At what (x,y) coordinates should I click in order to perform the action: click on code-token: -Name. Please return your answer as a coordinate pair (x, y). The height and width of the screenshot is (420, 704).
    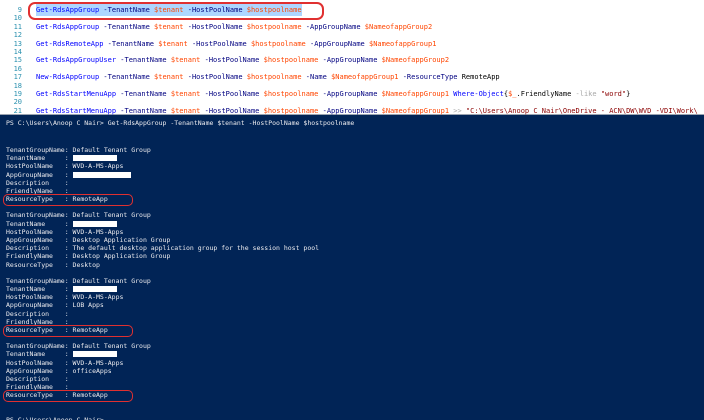
    Looking at the image, I should click on (316, 77).